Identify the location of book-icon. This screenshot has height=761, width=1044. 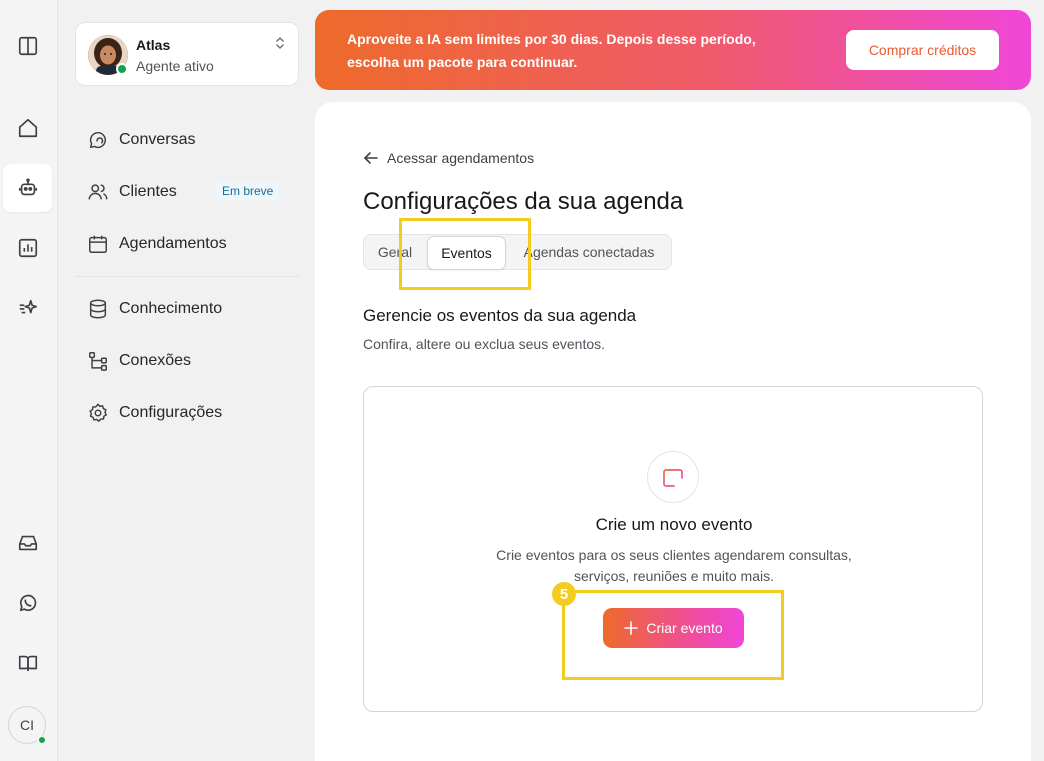
(27, 663).